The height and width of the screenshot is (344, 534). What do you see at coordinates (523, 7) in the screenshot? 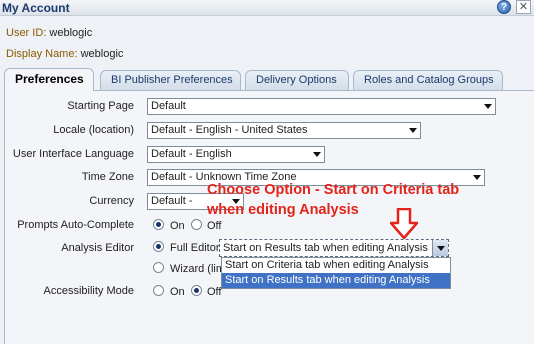
I see `close-icon: ✕` at bounding box center [523, 7].